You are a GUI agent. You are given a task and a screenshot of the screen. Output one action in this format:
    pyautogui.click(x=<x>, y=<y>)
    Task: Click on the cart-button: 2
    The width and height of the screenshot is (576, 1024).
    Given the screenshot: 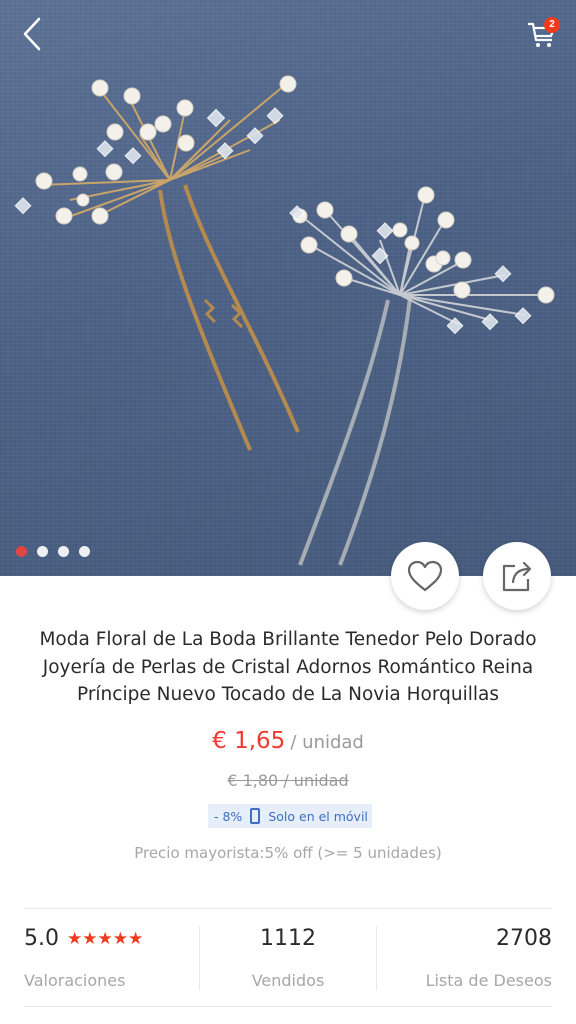 What is the action you would take?
    pyautogui.click(x=542, y=34)
    